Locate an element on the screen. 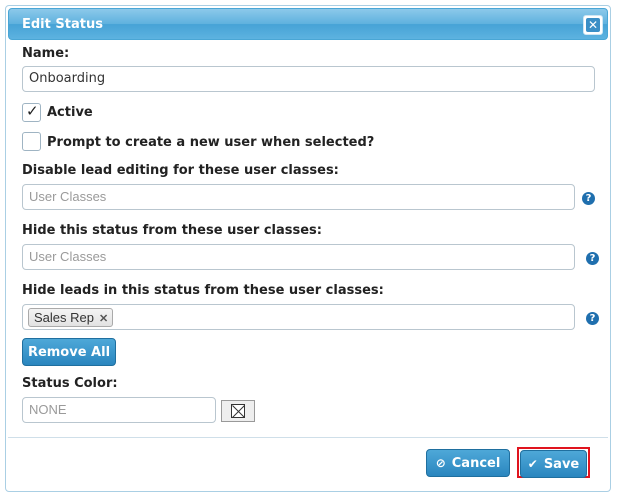 This screenshot has width=617, height=495. prompt-new-user-checkbox is located at coordinates (31, 141).